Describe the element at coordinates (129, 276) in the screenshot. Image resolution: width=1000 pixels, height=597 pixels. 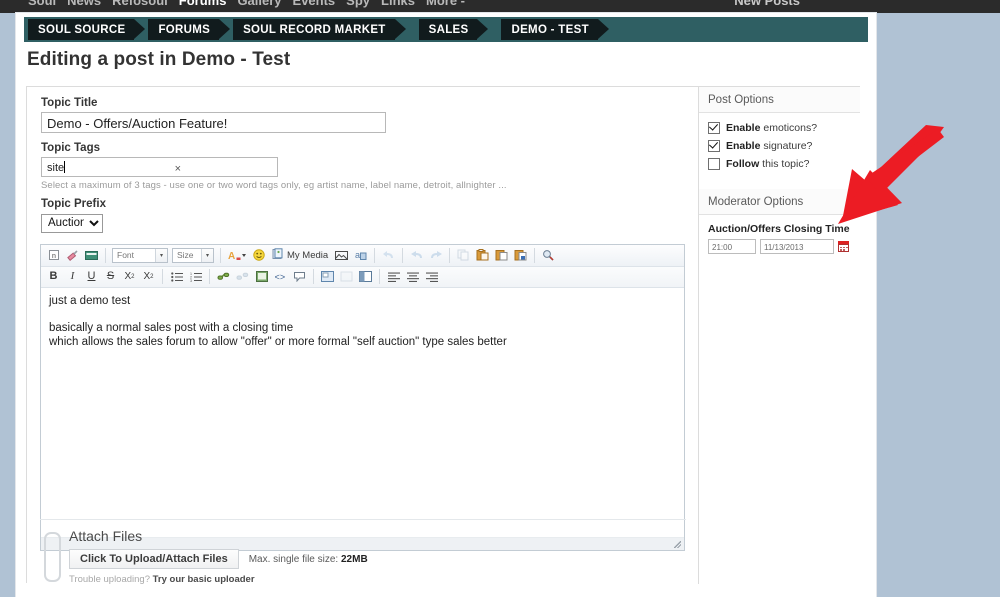
I see `subscript-icon: X2` at that location.